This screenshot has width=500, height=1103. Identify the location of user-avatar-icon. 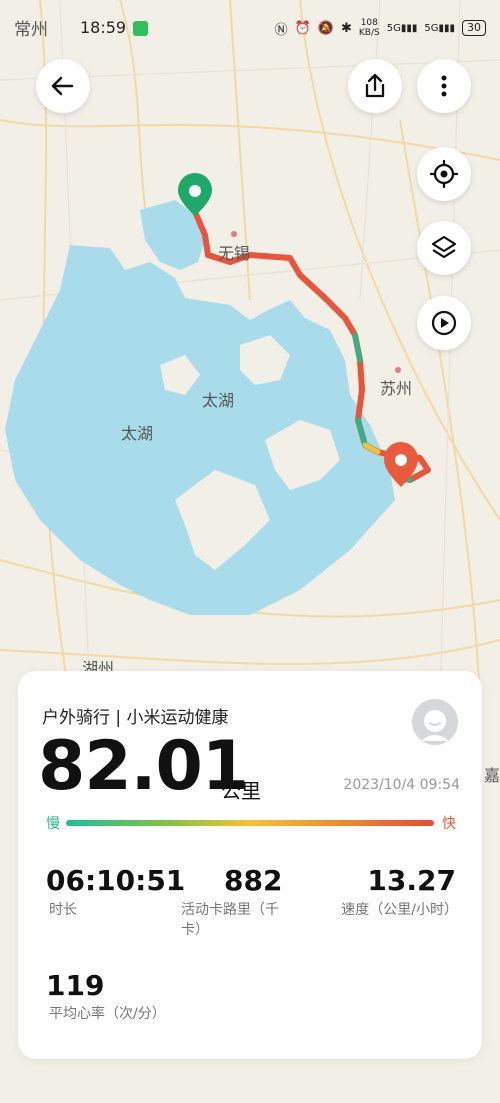
(435, 722).